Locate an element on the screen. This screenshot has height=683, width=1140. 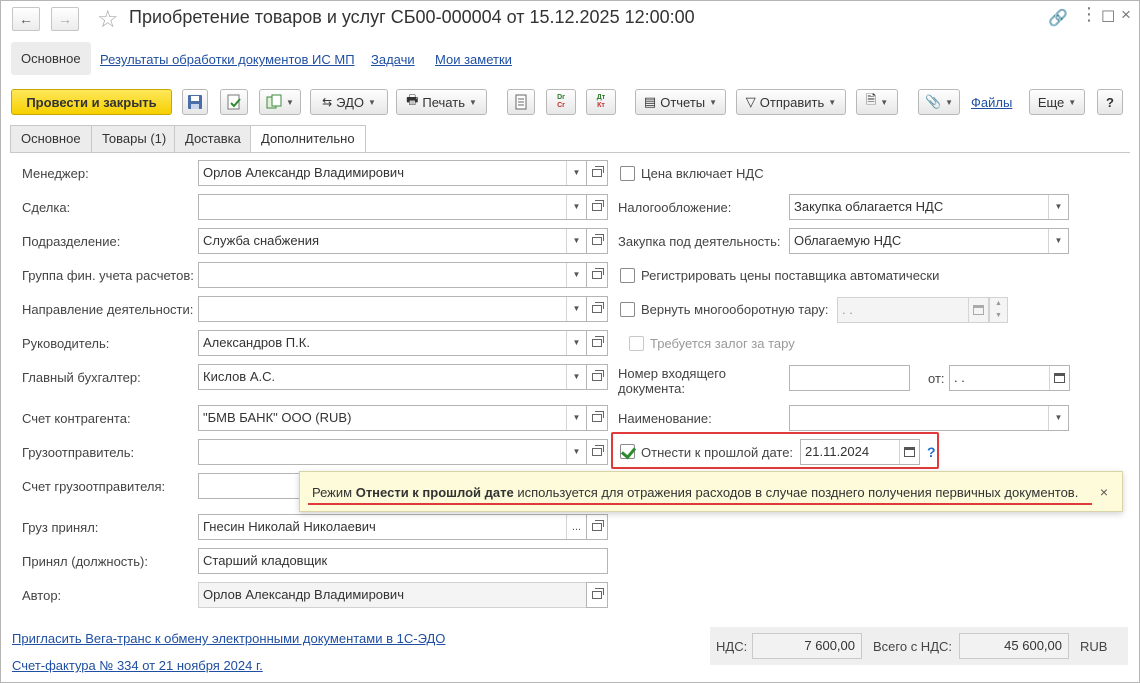
past-date-checkbox is located at coordinates (627, 451).